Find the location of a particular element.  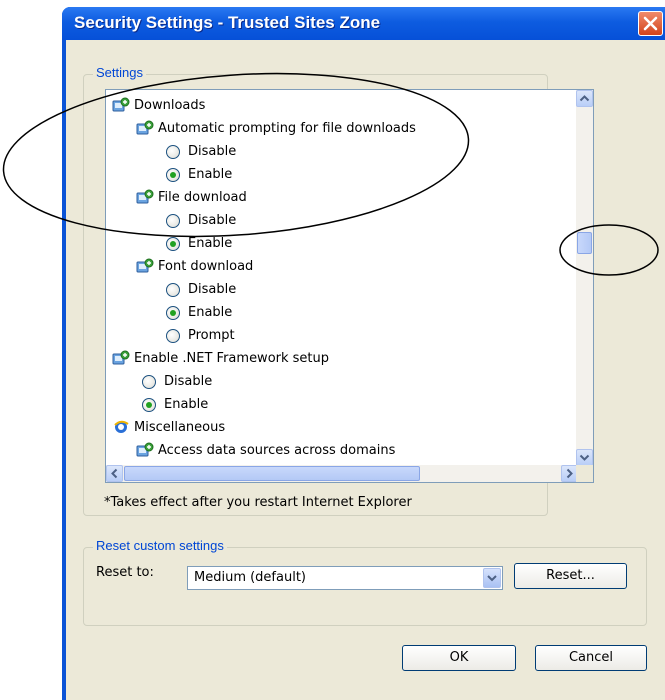

title-bar: Security Settings - Trusted Sites Zone is located at coordinates (363, 23).